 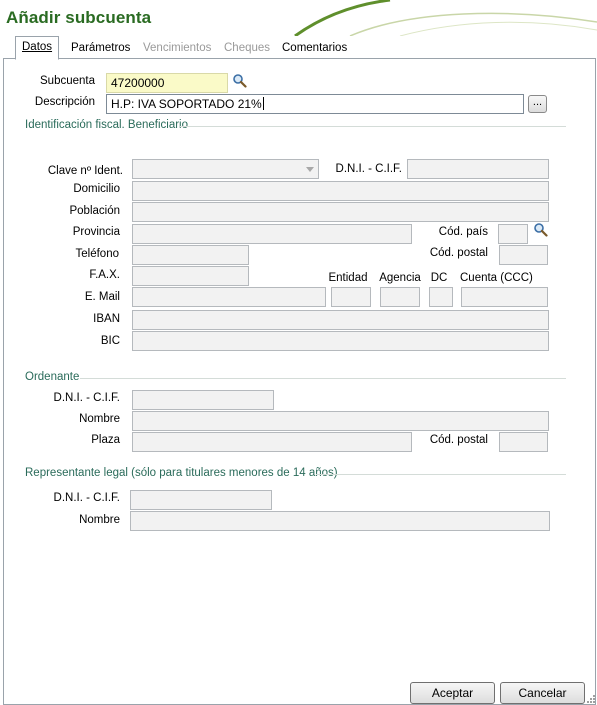 What do you see at coordinates (523, 255) in the screenshot?
I see `cod-postal-field` at bounding box center [523, 255].